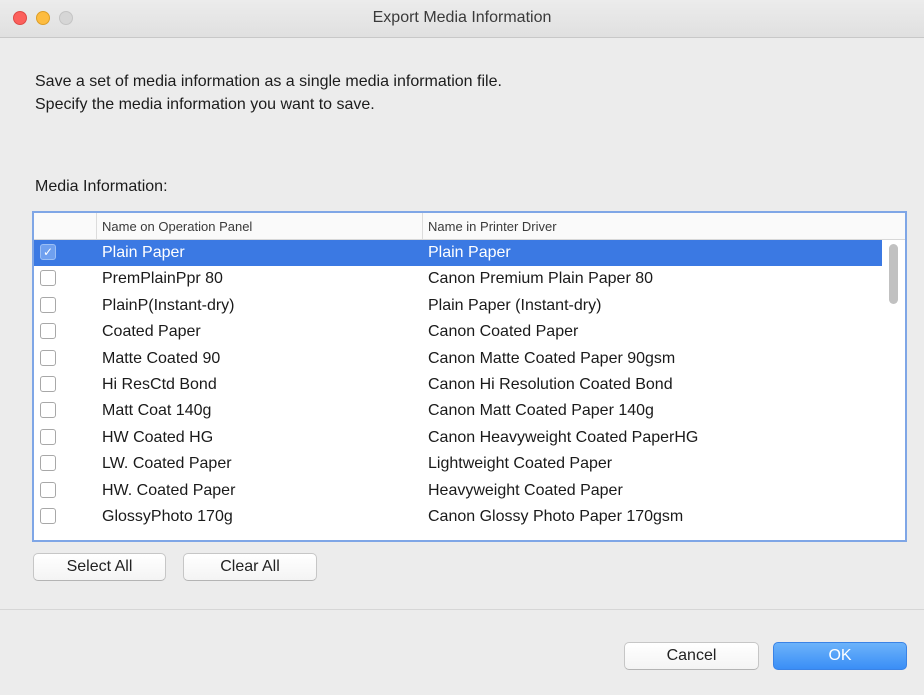 This screenshot has height=695, width=924. I want to click on driver-name-cell: Canon Hi Resolution Coated Bond, so click(550, 384).